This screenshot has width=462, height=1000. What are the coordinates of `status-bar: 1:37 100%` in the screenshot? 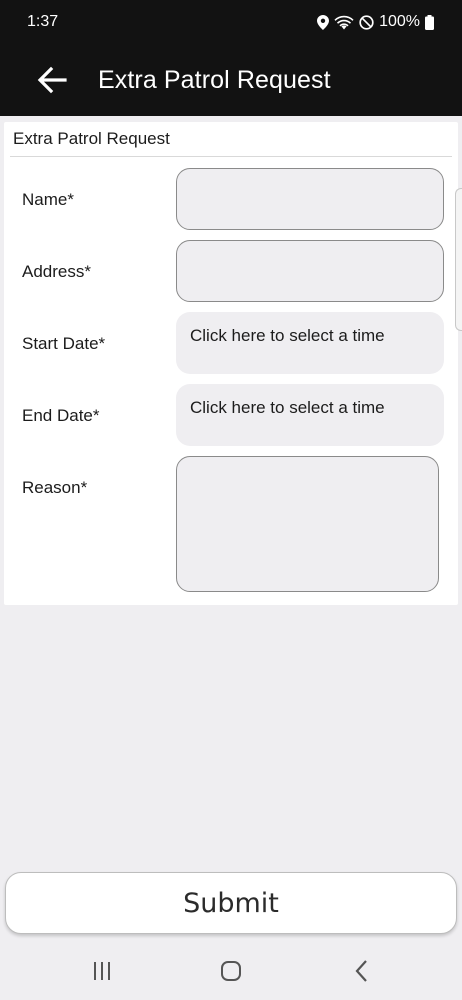 It's located at (231, 22).